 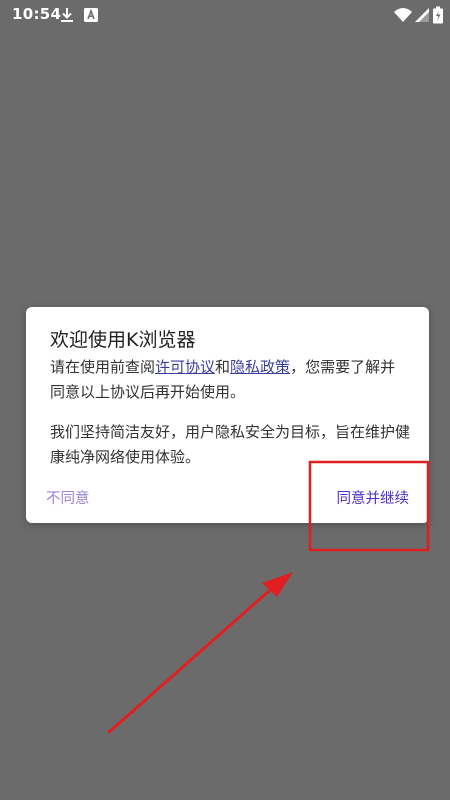 What do you see at coordinates (403, 15) in the screenshot?
I see `wifi-icon` at bounding box center [403, 15].